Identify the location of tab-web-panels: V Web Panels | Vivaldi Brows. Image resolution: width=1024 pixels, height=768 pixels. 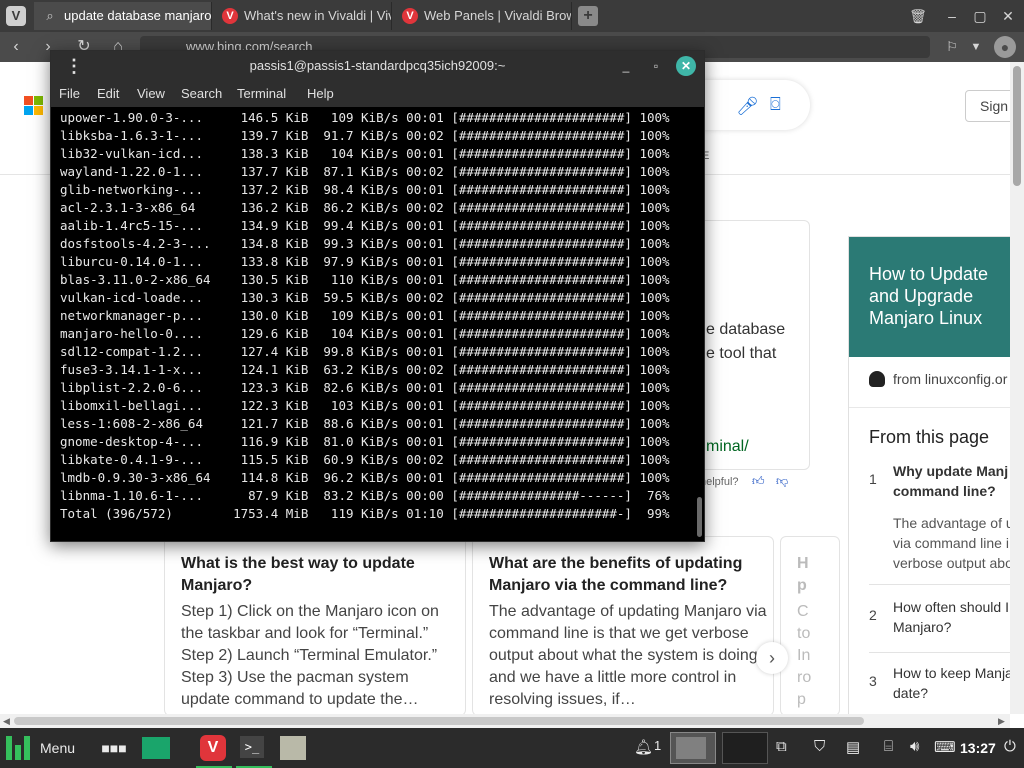
(483, 16).